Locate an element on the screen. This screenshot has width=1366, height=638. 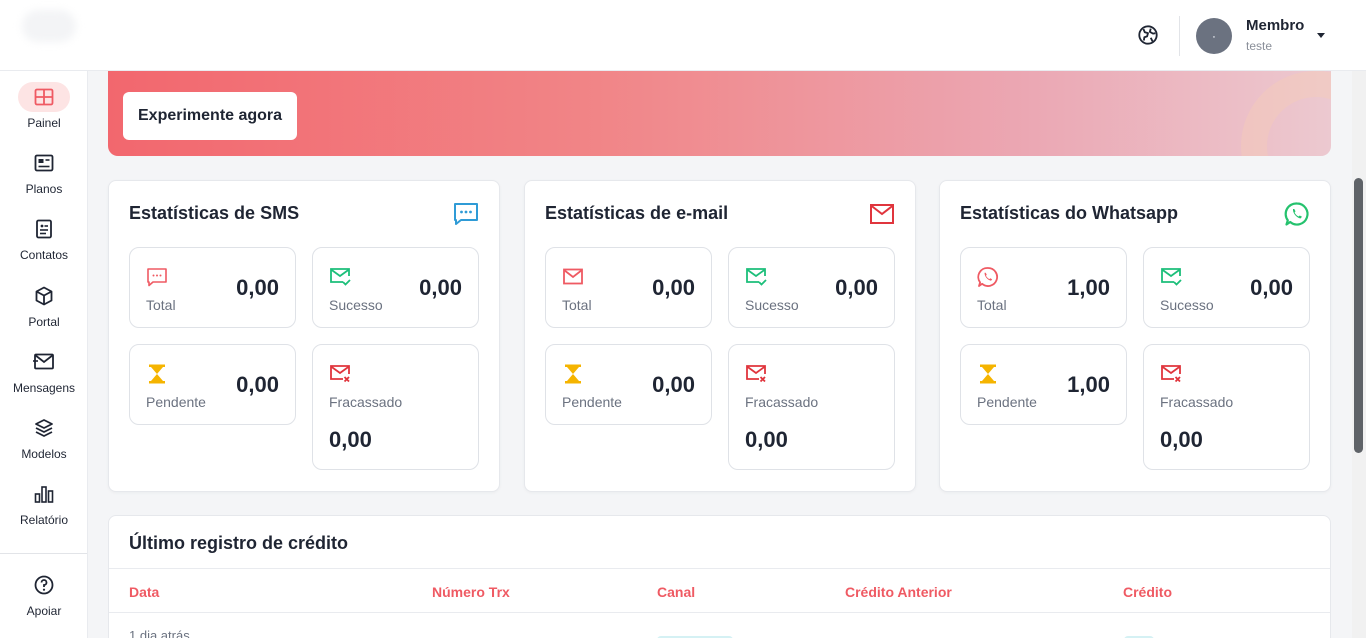
sidebar-divider is located at coordinates (43, 553).